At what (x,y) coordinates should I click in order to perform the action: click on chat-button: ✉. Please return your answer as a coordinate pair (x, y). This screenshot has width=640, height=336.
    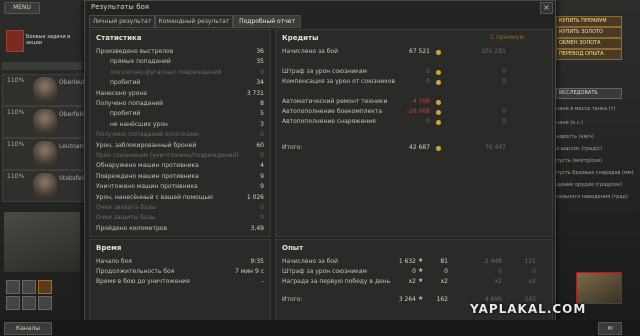
    Looking at the image, I should click on (610, 328).